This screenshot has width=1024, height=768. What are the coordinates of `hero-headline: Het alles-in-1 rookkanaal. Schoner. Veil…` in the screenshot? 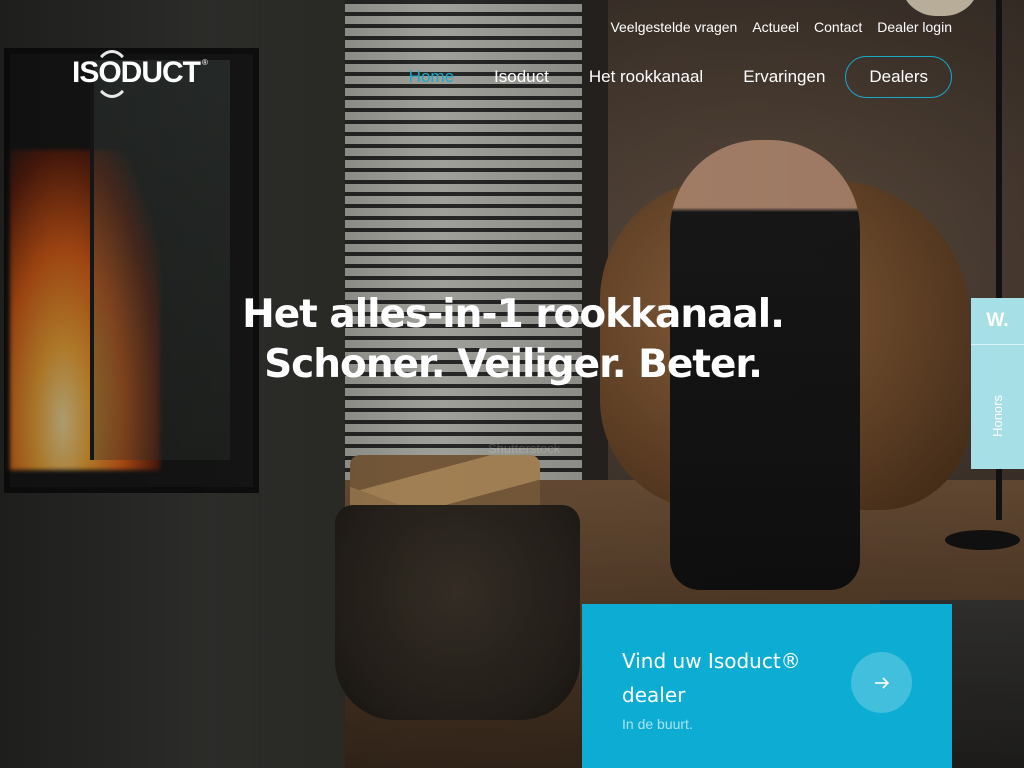 It's located at (512, 340).